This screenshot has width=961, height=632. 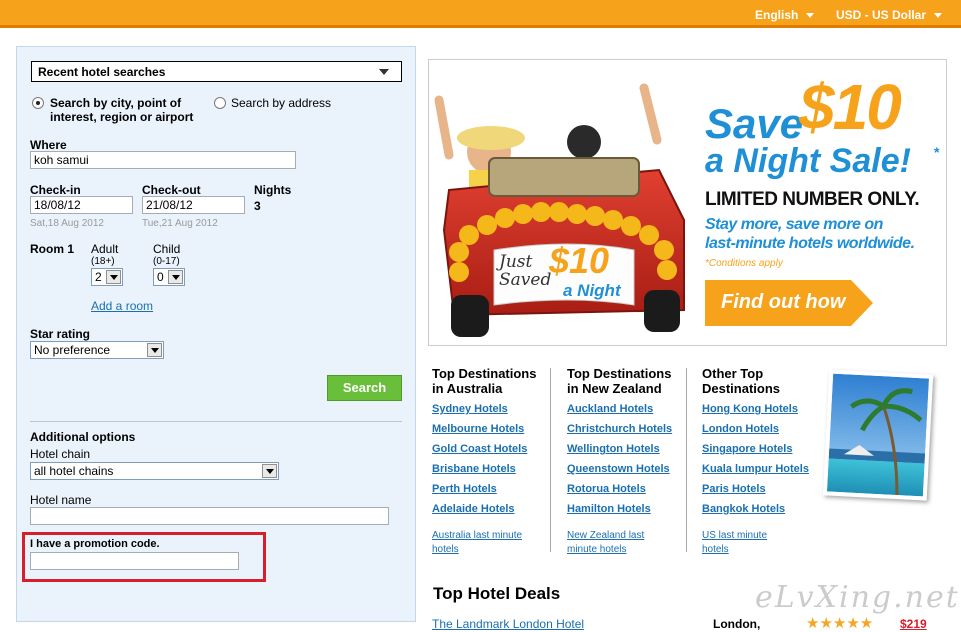 What do you see at coordinates (734, 489) in the screenshot?
I see `dest-link: Paris Hotels` at bounding box center [734, 489].